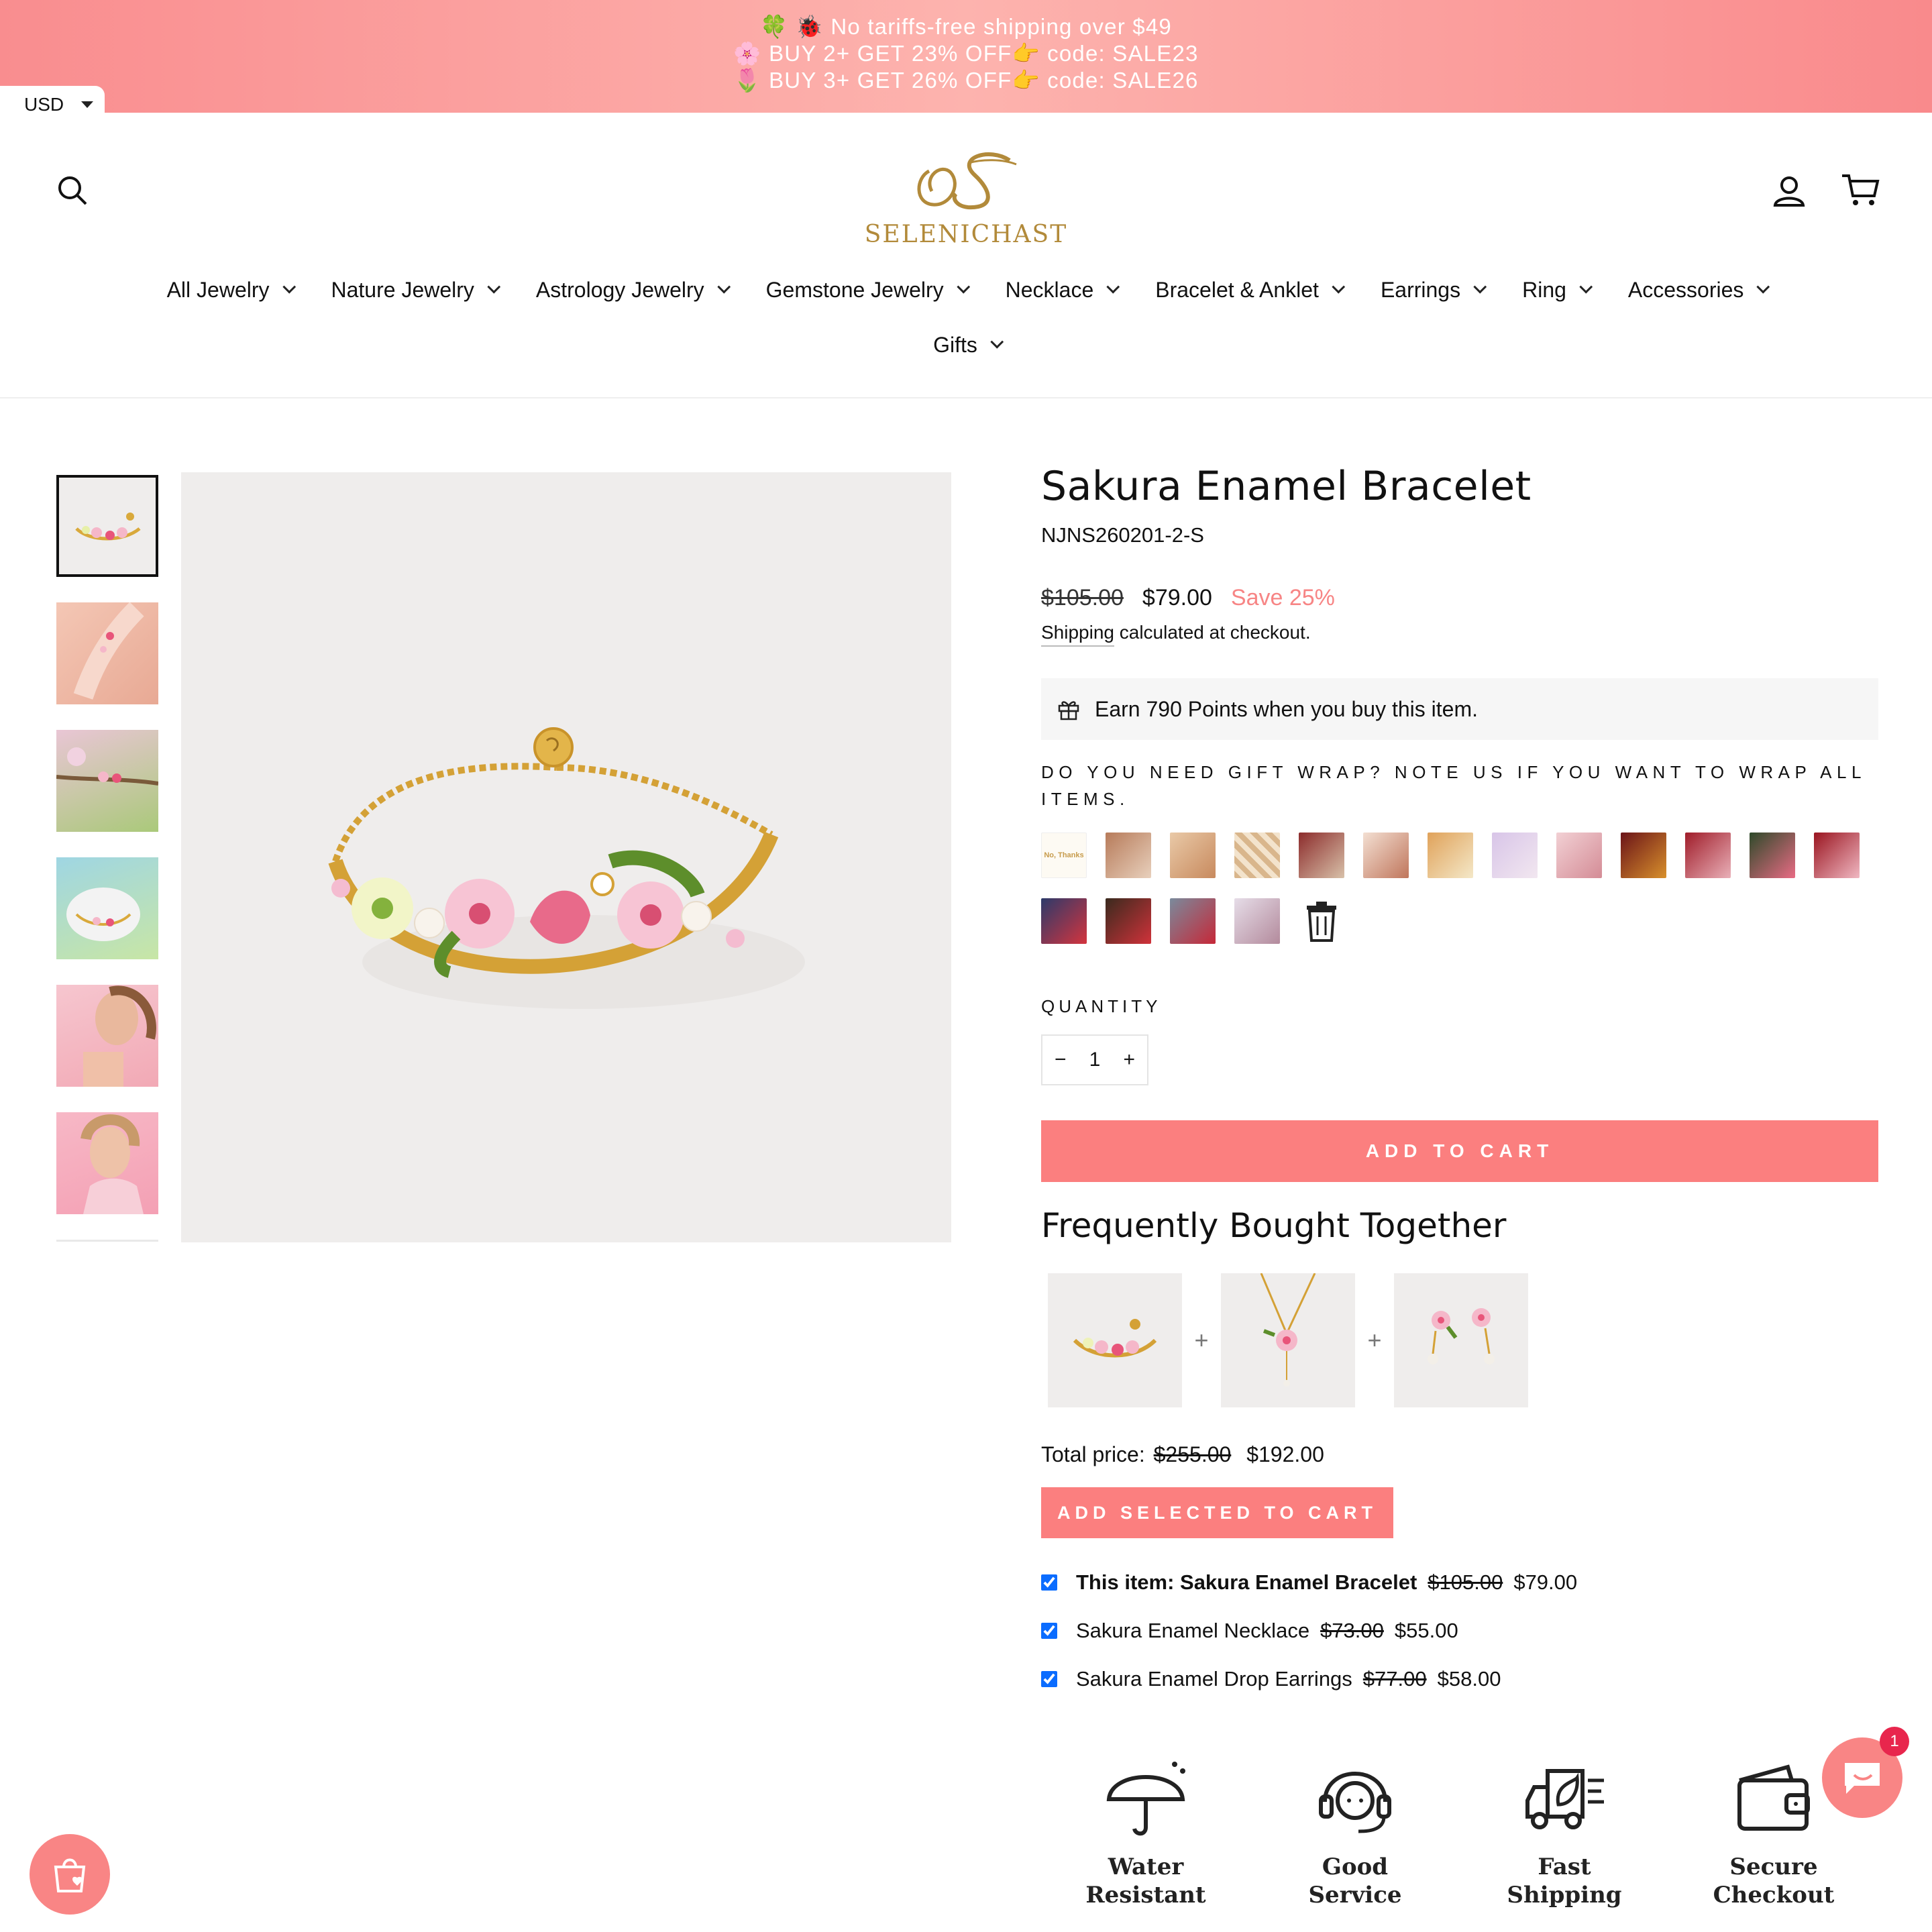 The width and height of the screenshot is (1932, 1932). I want to click on header-divider, so click(966, 397).